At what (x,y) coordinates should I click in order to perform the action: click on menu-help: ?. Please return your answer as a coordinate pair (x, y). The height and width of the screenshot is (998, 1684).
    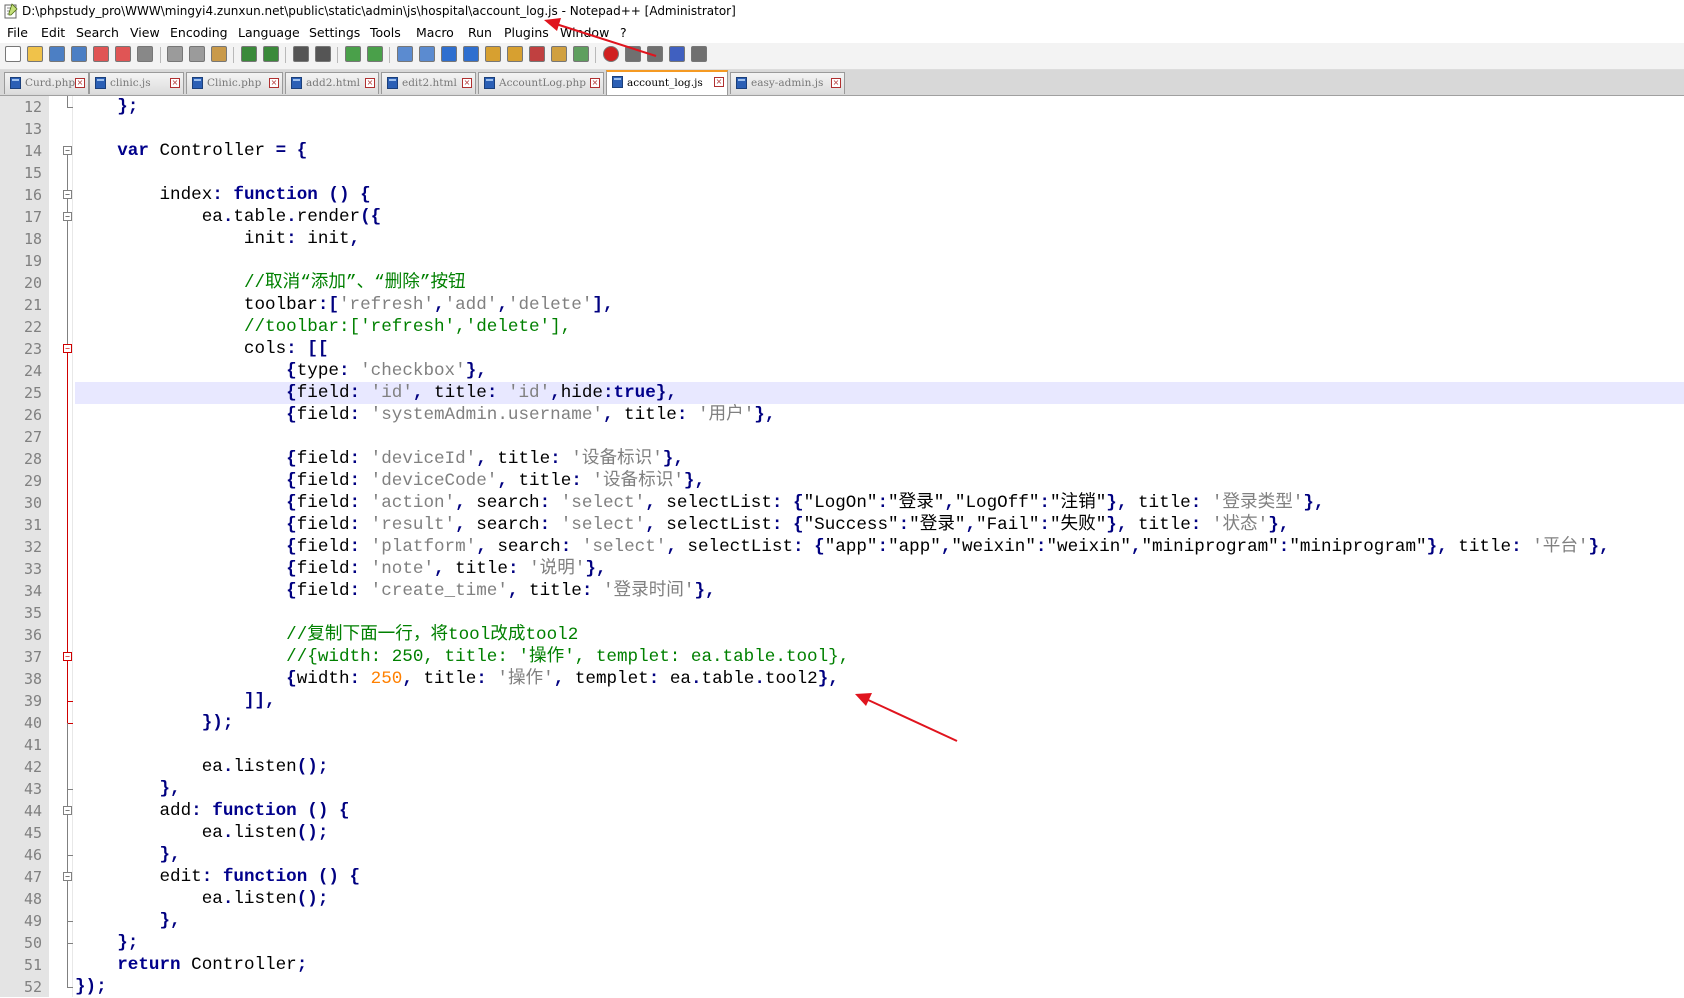
    Looking at the image, I should click on (623, 32).